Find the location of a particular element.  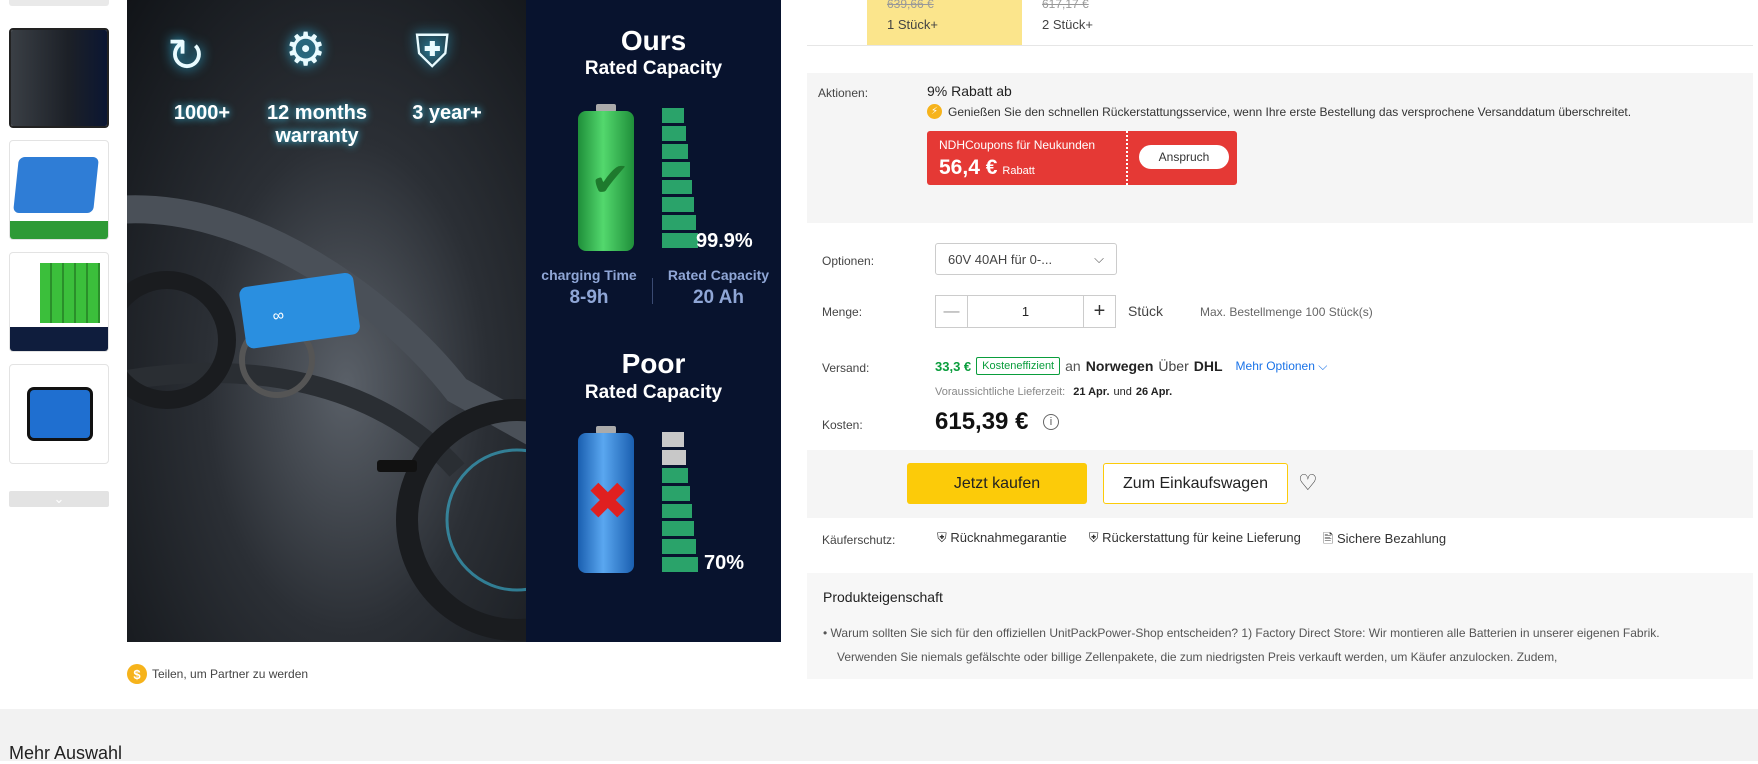

cost-efficient-badge: Kosteneffizient is located at coordinates (1018, 366).